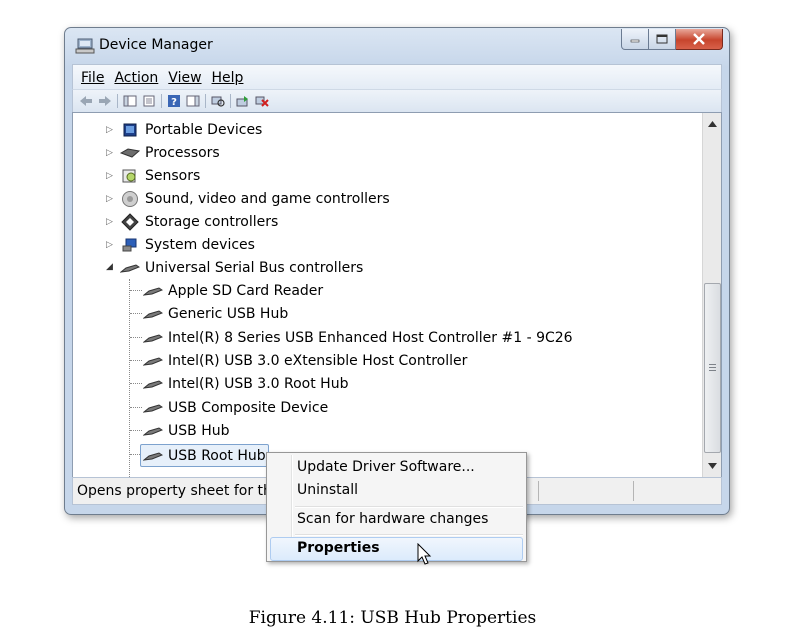  I want to click on menu-view-label: View, so click(185, 77).